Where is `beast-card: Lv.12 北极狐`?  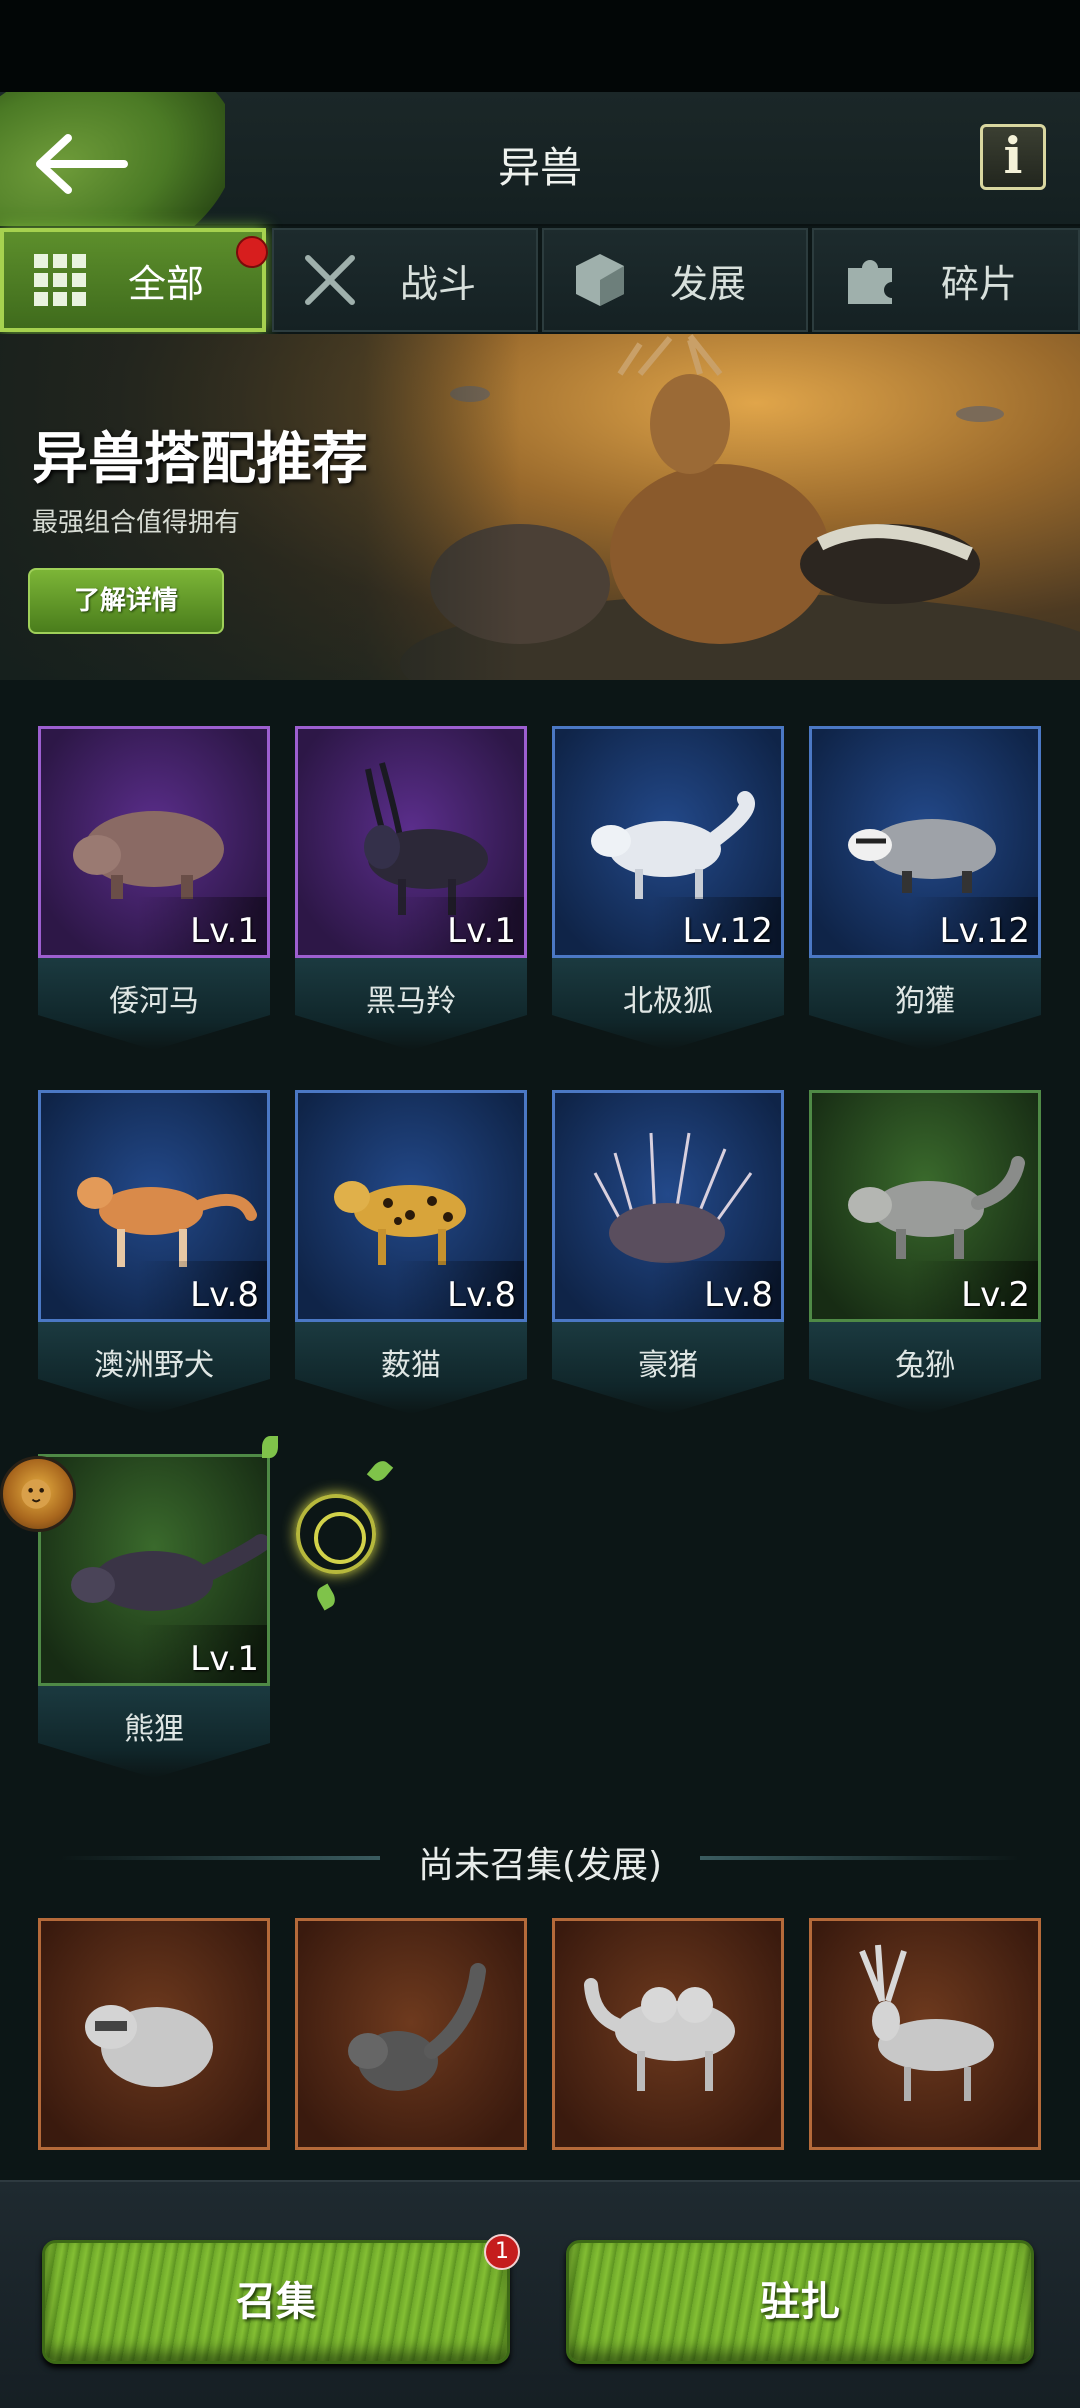
beast-card: Lv.12 北极狐 is located at coordinates (668, 888).